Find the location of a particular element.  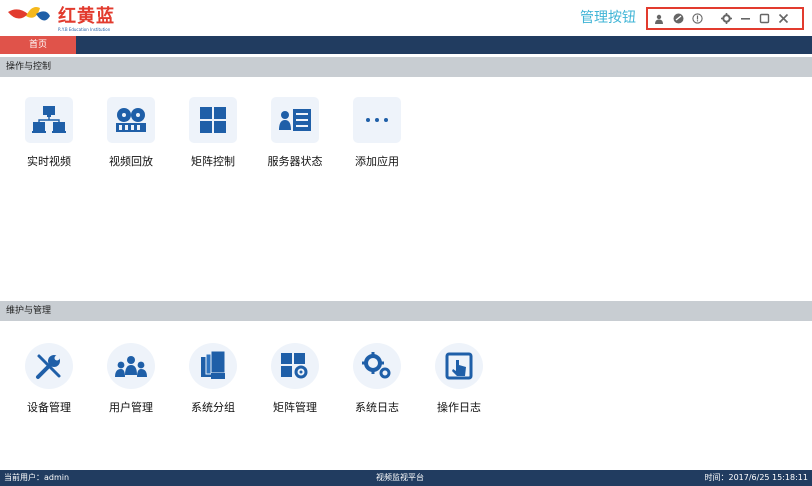

platform-name: 视频监视平台 is located at coordinates (400, 477).